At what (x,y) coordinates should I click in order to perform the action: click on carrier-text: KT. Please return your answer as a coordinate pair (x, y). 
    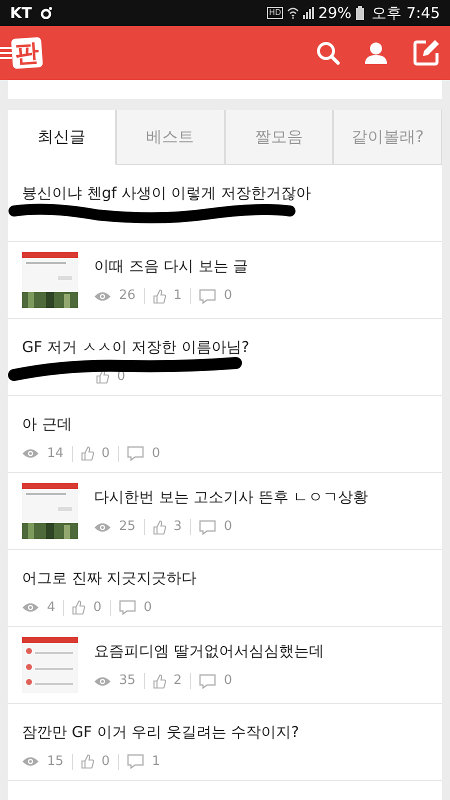
    Looking at the image, I should click on (21, 13).